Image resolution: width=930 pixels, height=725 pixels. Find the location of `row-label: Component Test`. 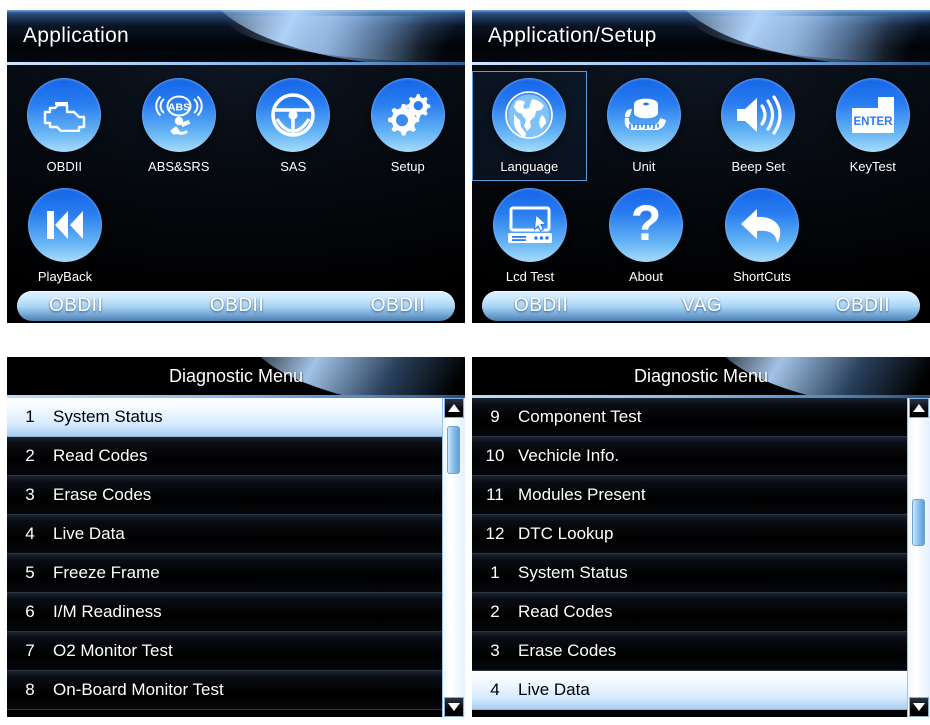

row-label: Component Test is located at coordinates (580, 416).